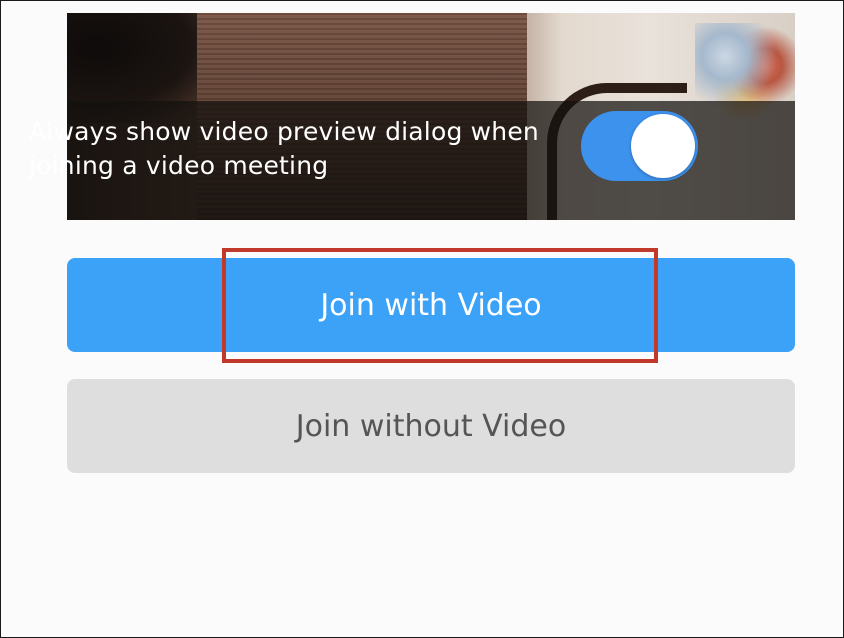  I want to click on join-with-video-label: Join with Video, so click(431, 305).